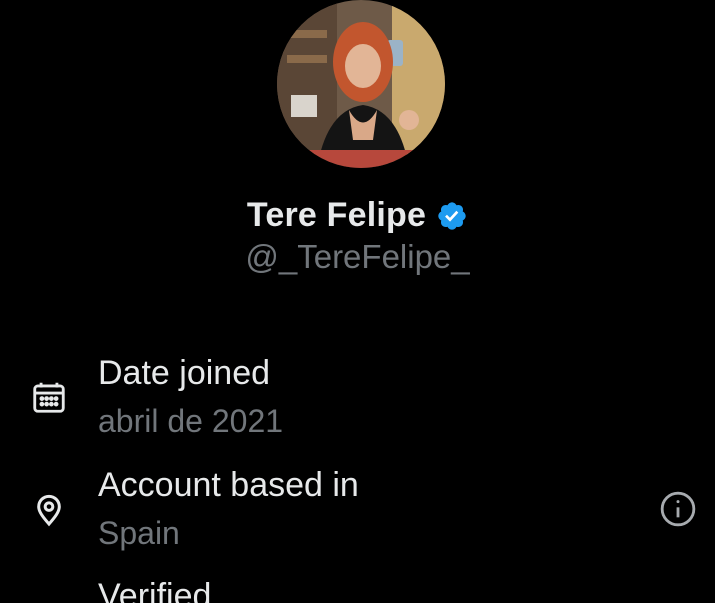 The image size is (715, 603). What do you see at coordinates (184, 373) in the screenshot?
I see `date-joined-label: Date joined` at bounding box center [184, 373].